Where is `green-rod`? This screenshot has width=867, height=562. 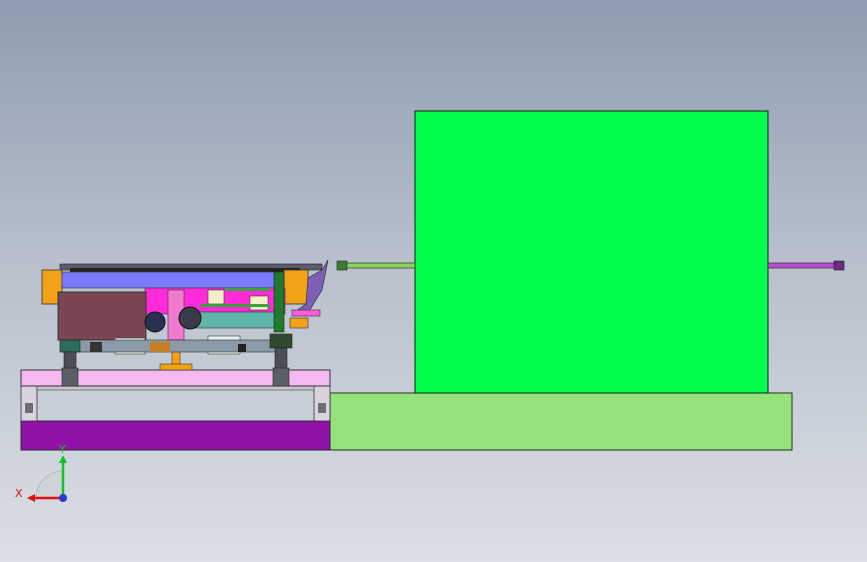
green-rod is located at coordinates (376, 265).